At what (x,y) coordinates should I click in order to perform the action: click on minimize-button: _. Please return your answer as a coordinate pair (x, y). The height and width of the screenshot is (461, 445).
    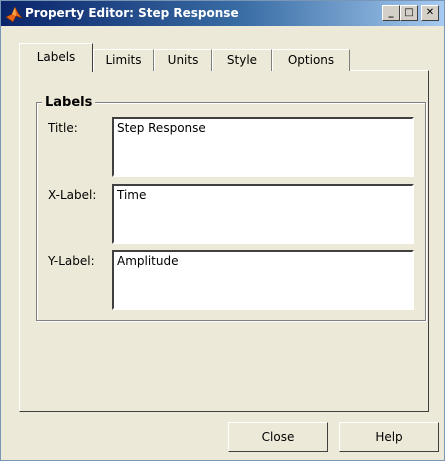
    Looking at the image, I should click on (391, 13).